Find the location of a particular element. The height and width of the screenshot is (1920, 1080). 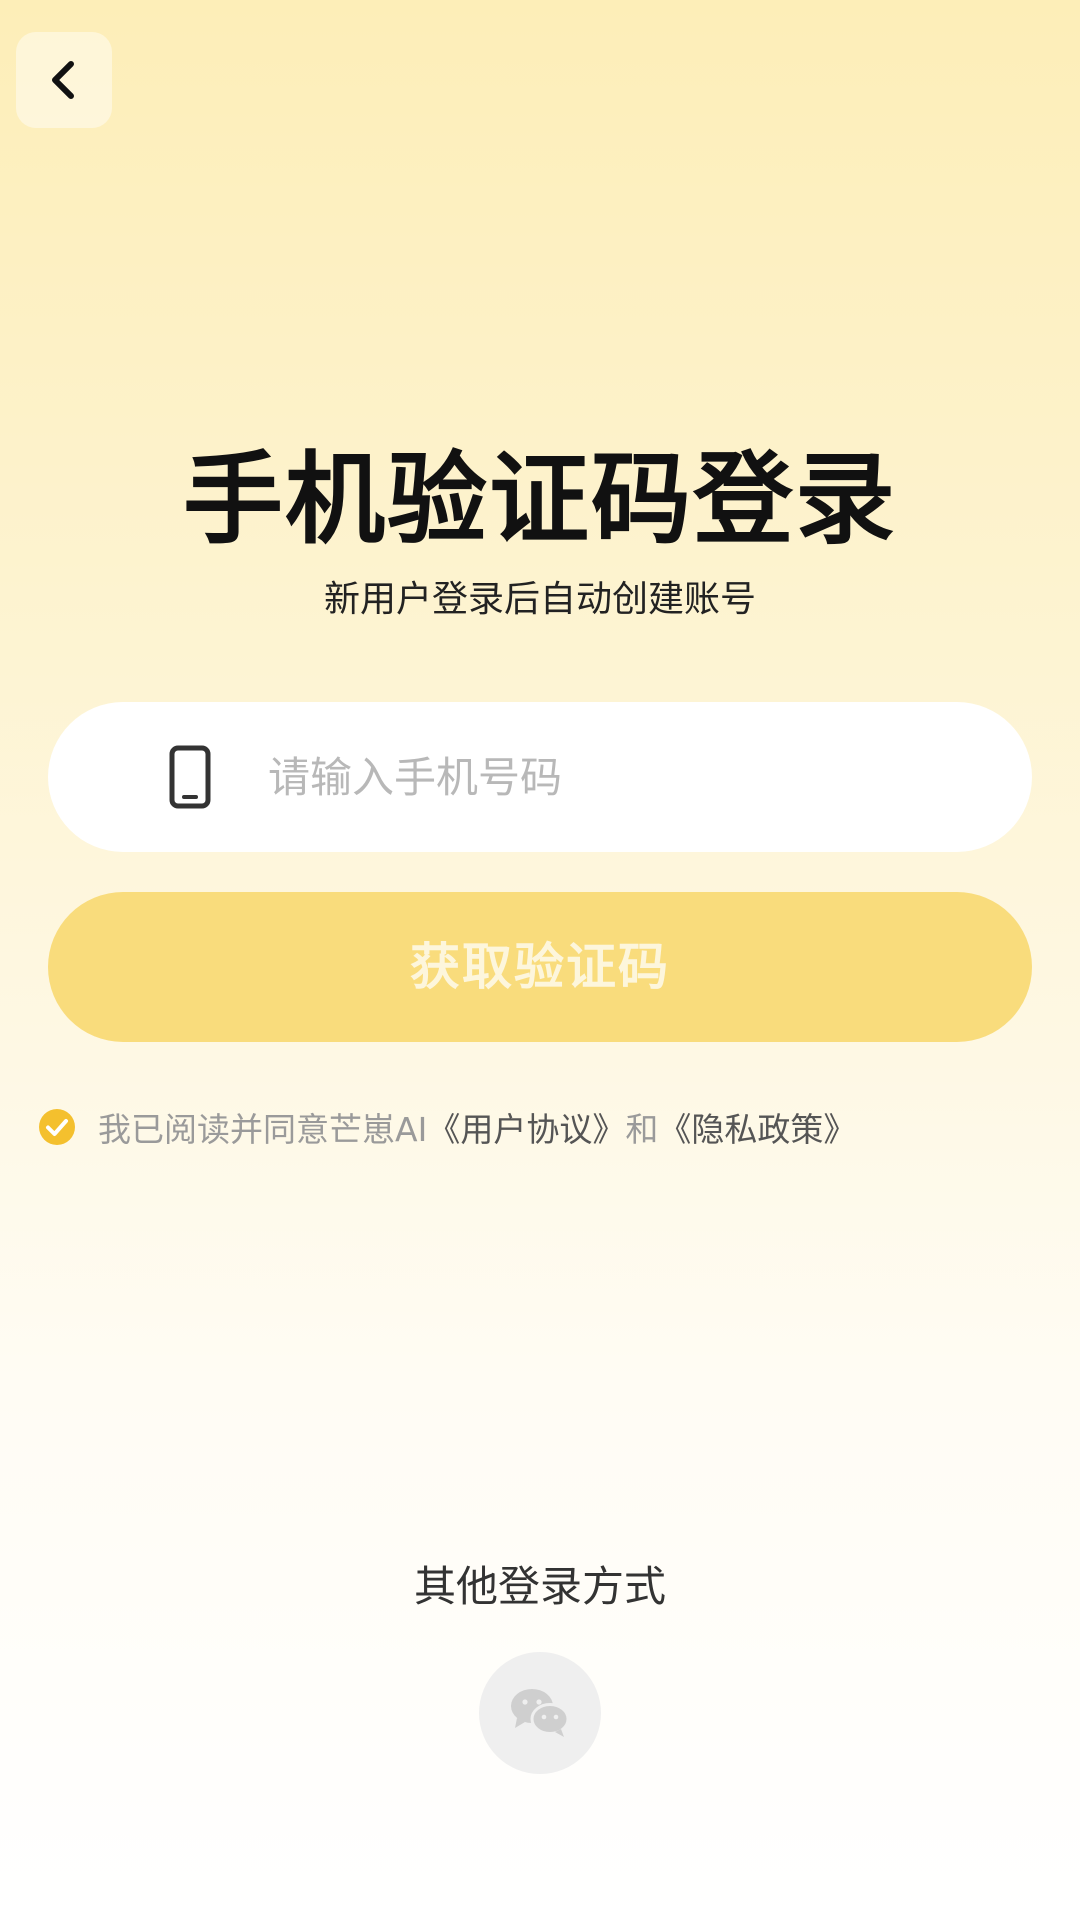

page-title: 手机验证码登录 is located at coordinates (540, 499).